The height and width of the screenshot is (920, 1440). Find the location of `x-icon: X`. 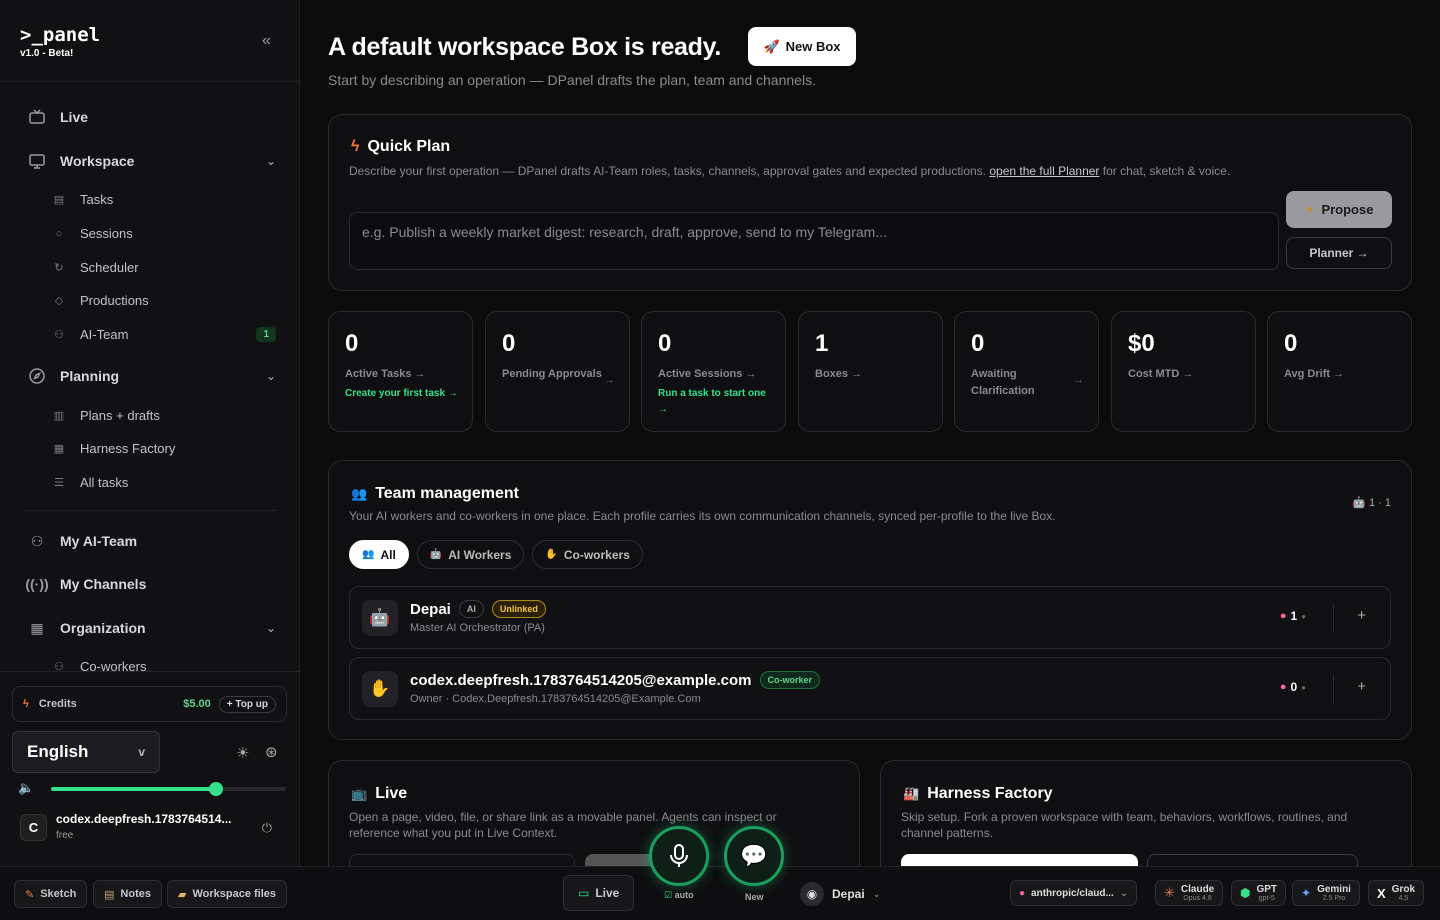

x-icon: X is located at coordinates (1381, 893).